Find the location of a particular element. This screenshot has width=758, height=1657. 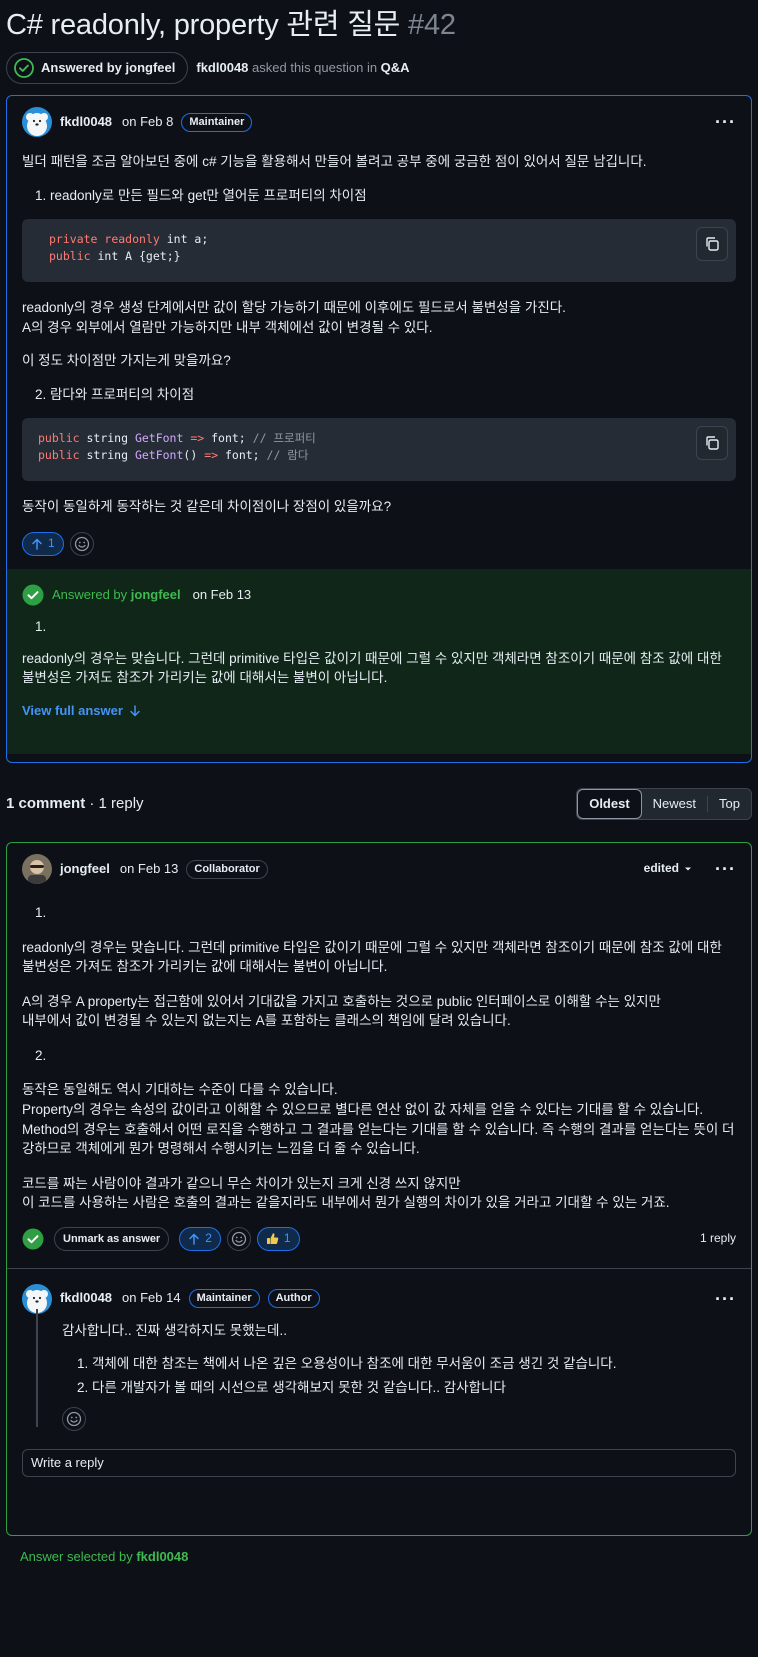

thumbs-up-icon is located at coordinates (272, 1239).